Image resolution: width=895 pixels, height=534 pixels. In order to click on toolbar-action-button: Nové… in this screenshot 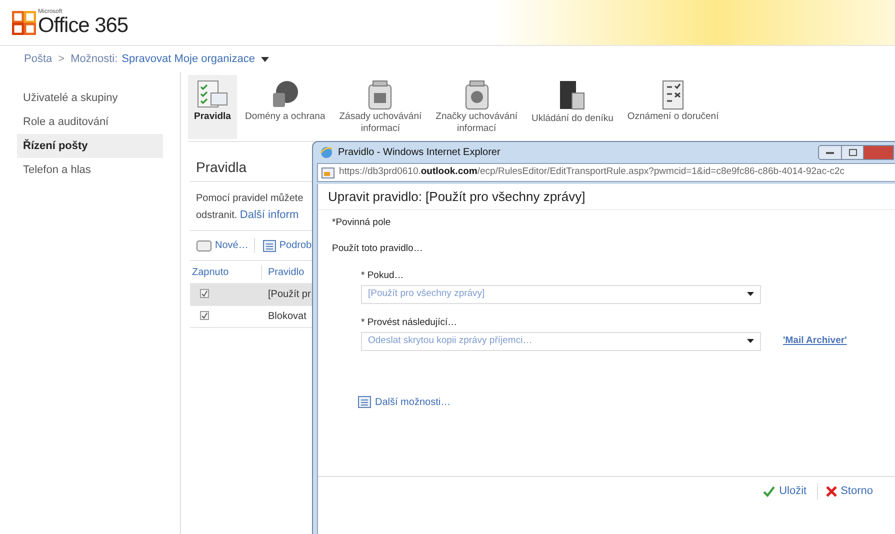, I will do `click(226, 245)`.